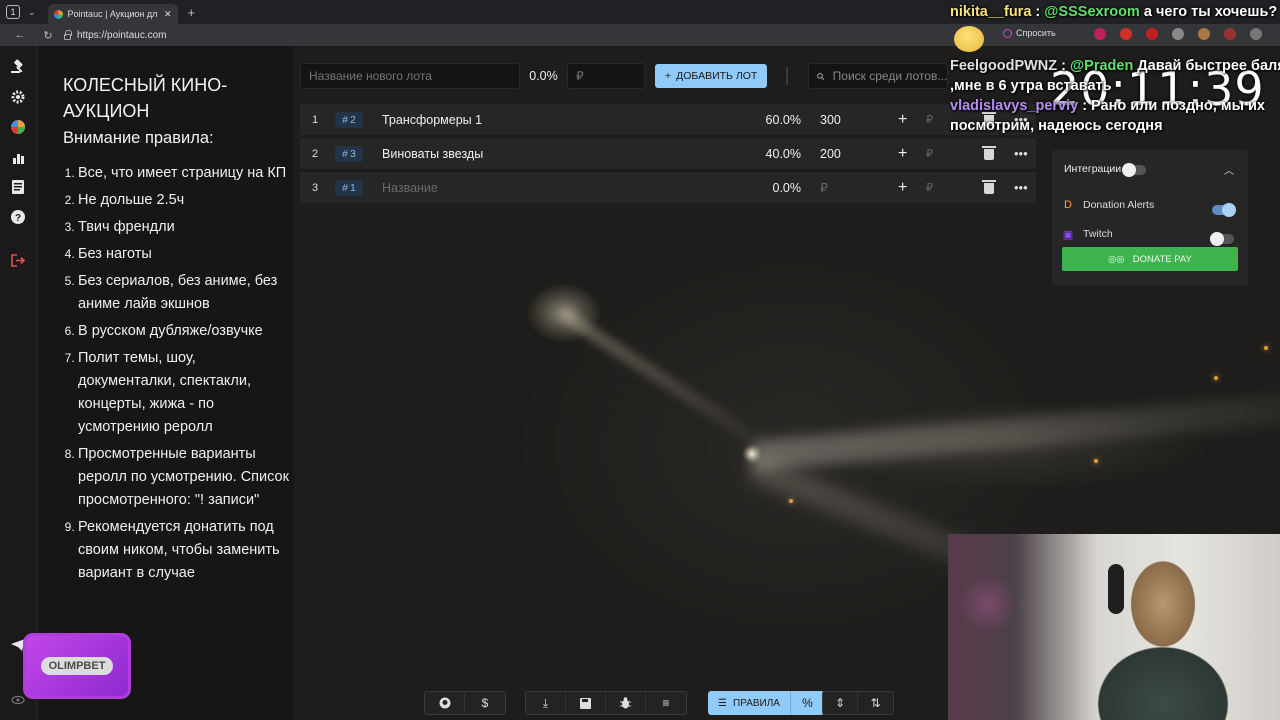  Describe the element at coordinates (186, 200) in the screenshot. I see `rule-item: Не дольше 2.5ч` at that location.